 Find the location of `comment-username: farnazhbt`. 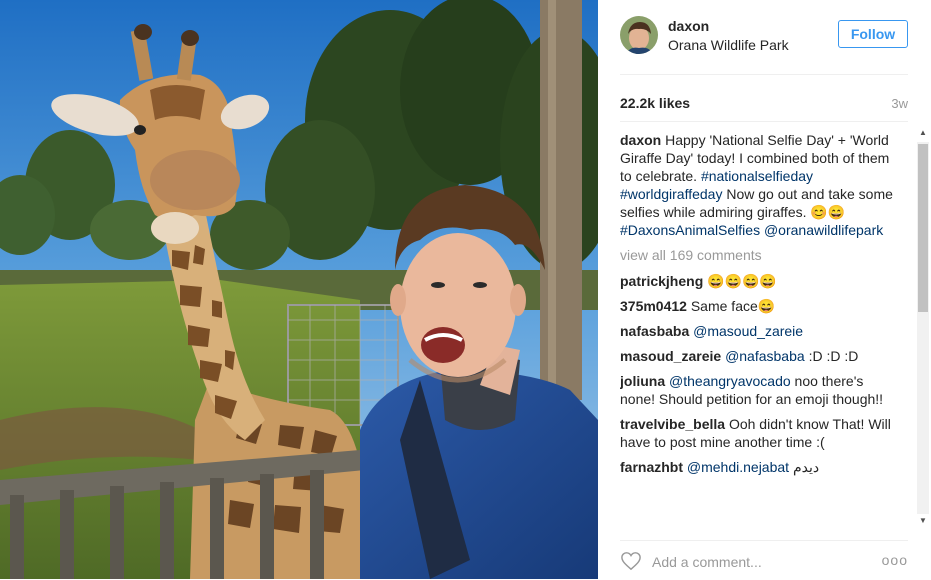

comment-username: farnazhbt is located at coordinates (651, 467).